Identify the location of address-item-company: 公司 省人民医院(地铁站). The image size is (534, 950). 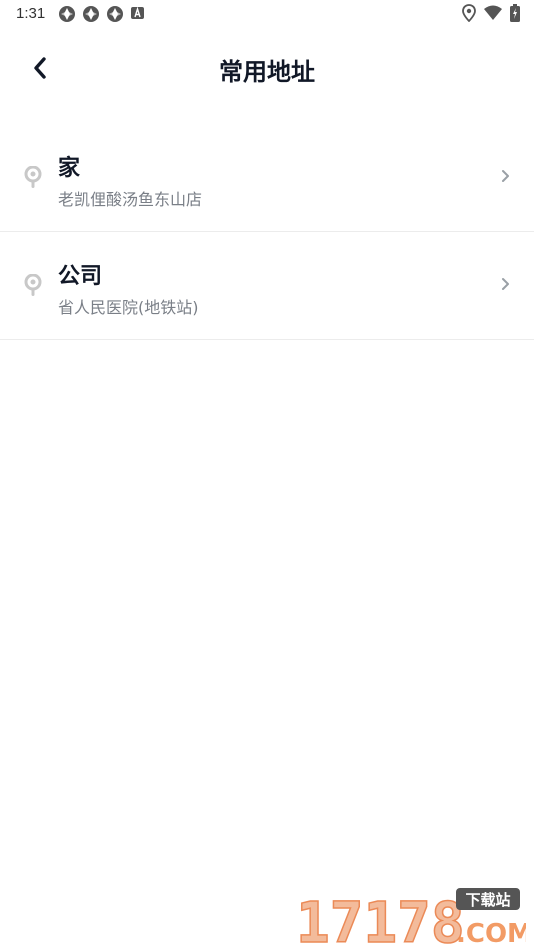
(267, 286).